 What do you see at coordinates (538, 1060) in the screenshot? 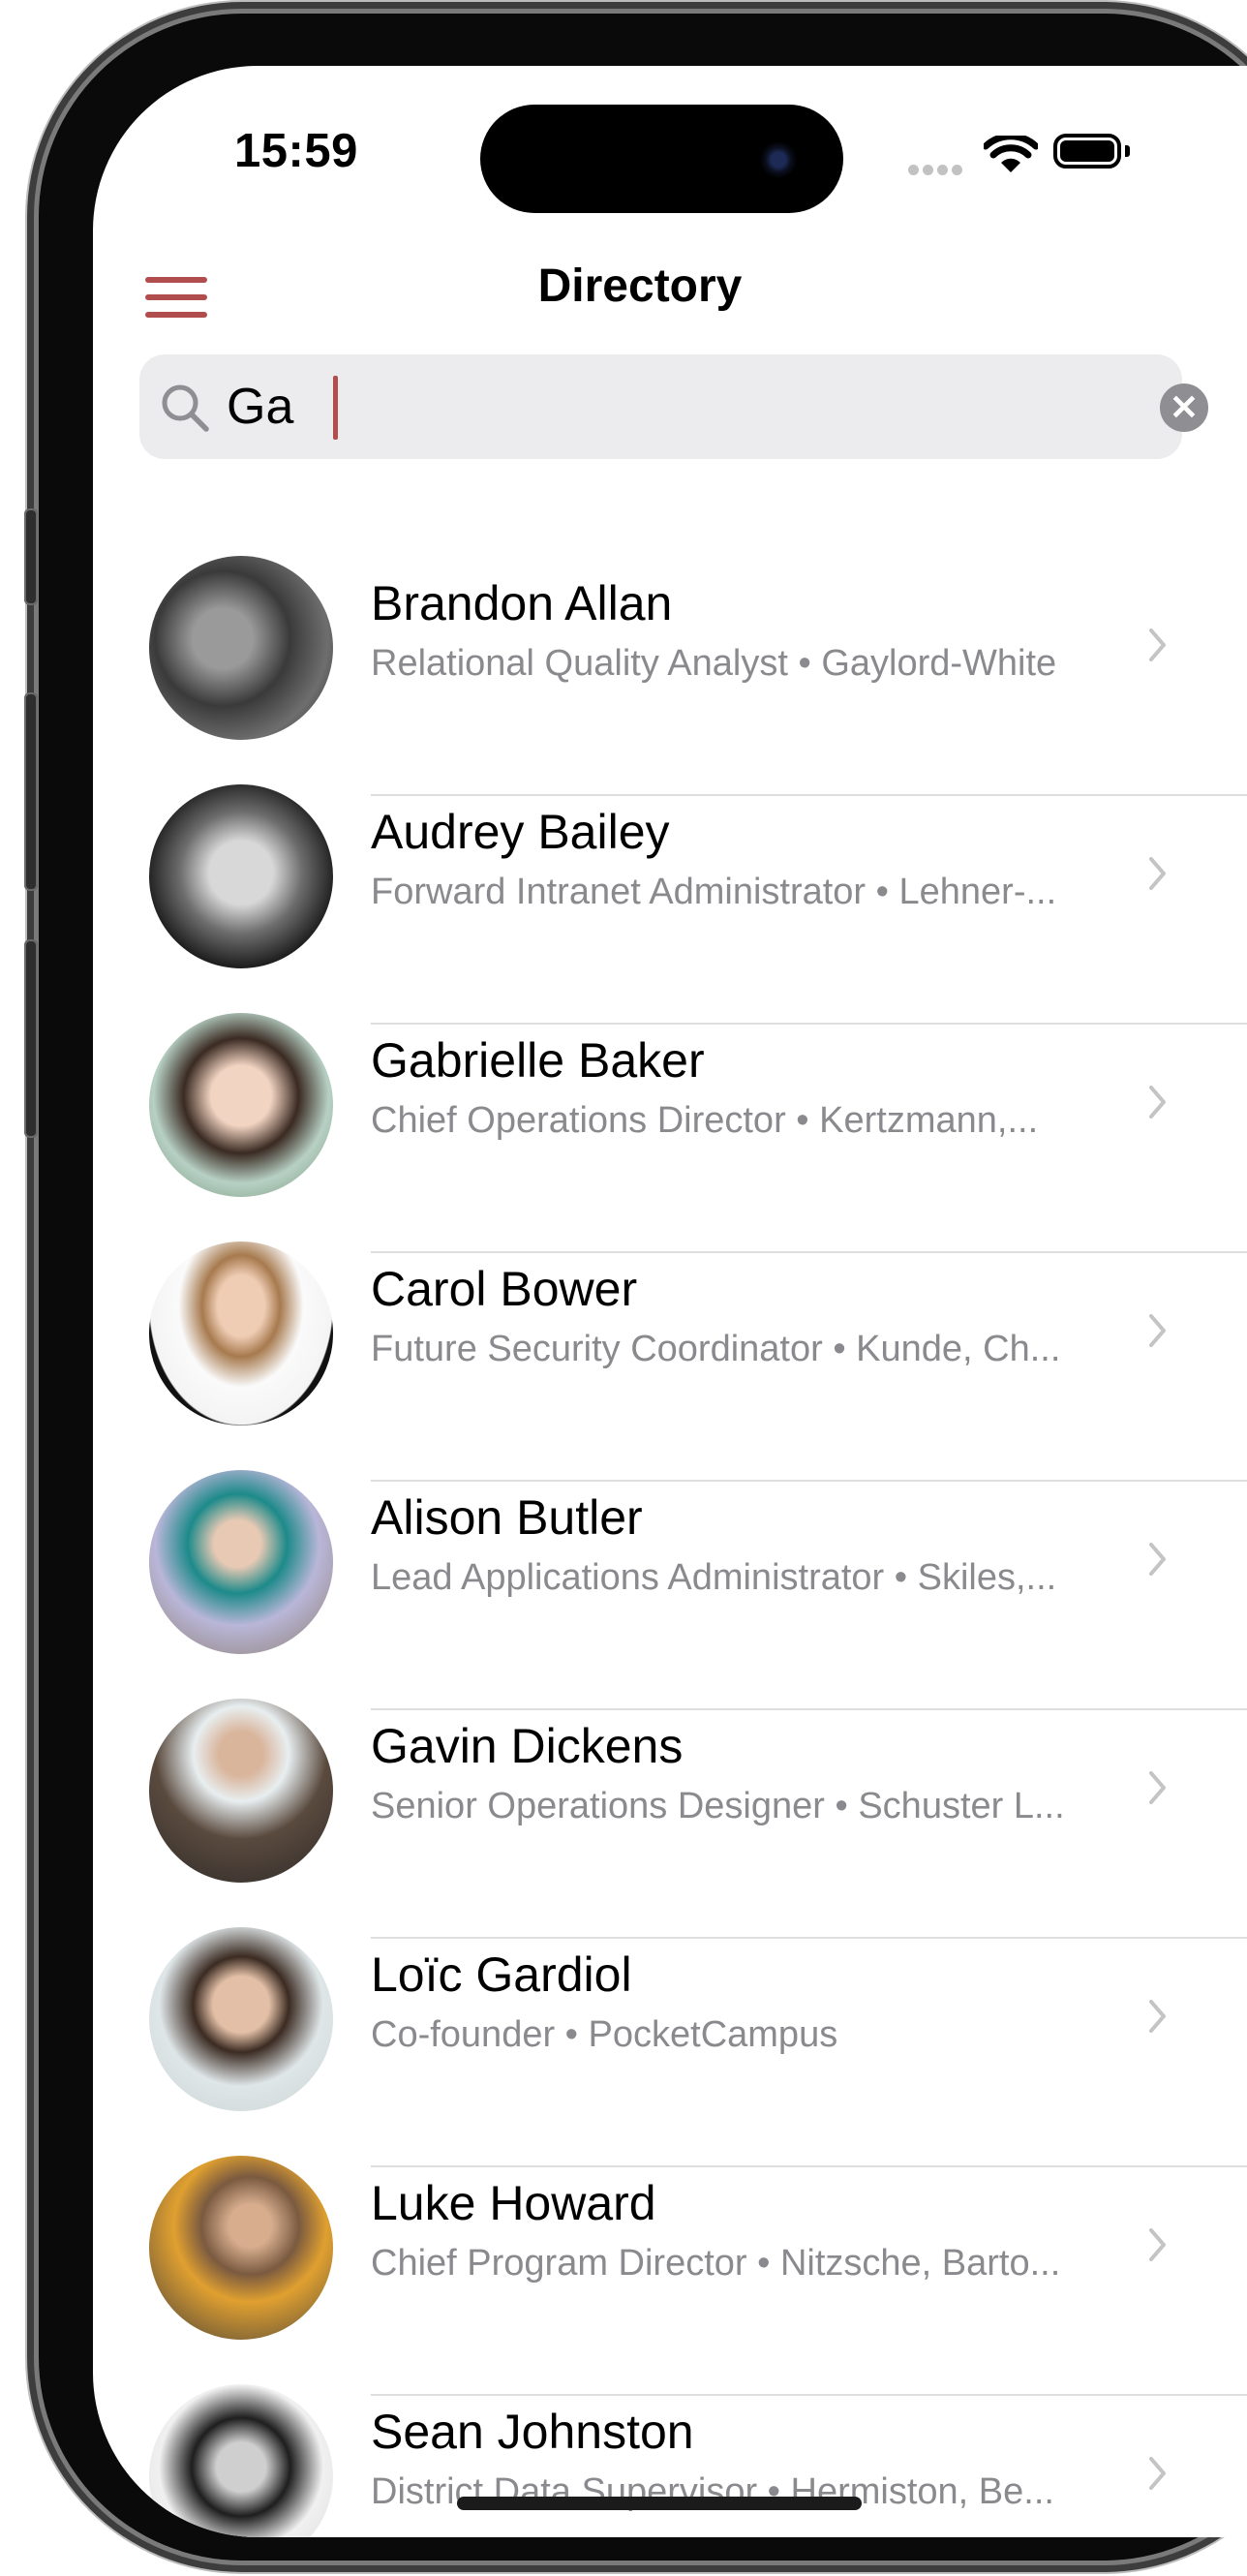
I see `contact-name: Gabrielle Baker` at bounding box center [538, 1060].